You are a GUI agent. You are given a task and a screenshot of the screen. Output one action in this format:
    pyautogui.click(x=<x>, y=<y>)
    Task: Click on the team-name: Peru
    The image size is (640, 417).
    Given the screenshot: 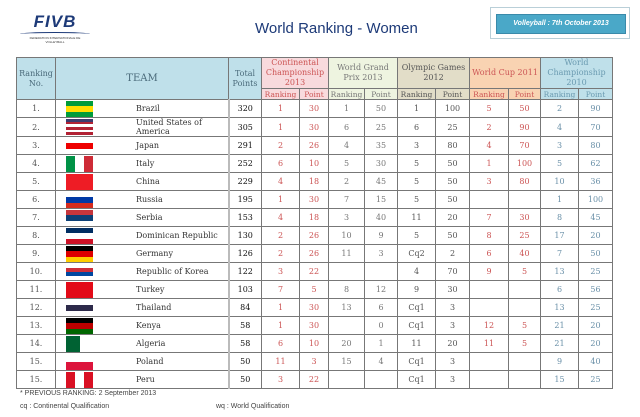 What is the action you would take?
    pyautogui.click(x=145, y=379)
    